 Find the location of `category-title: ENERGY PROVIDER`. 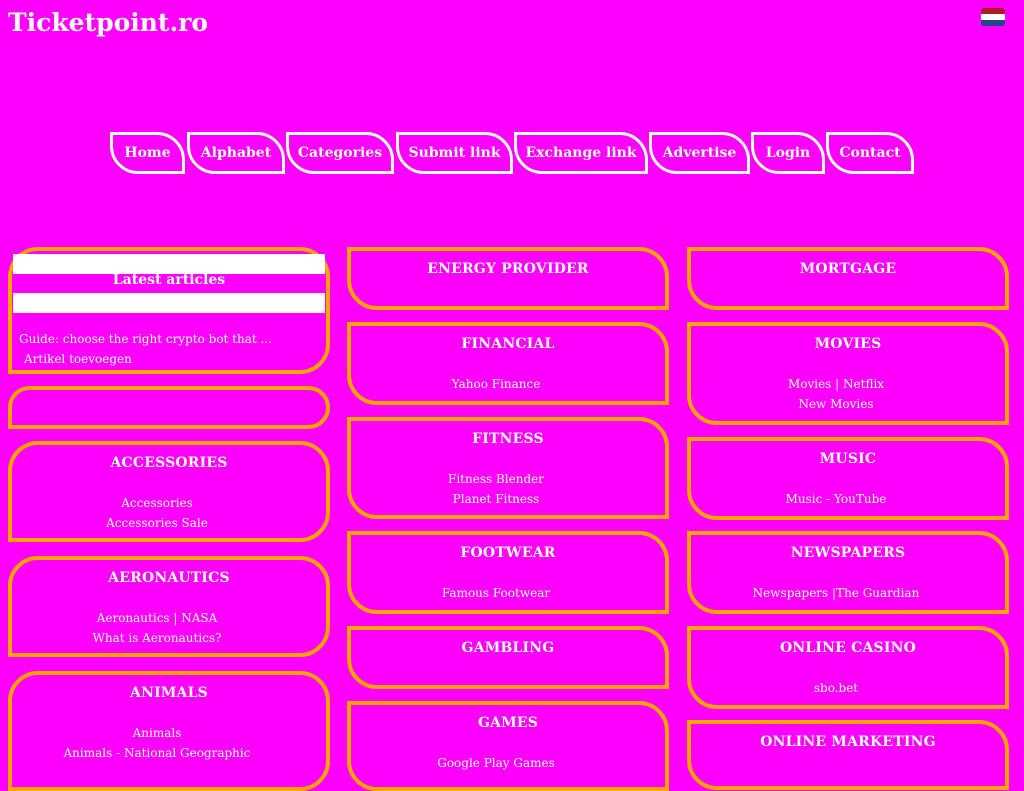

category-title: ENERGY PROVIDER is located at coordinates (508, 269).